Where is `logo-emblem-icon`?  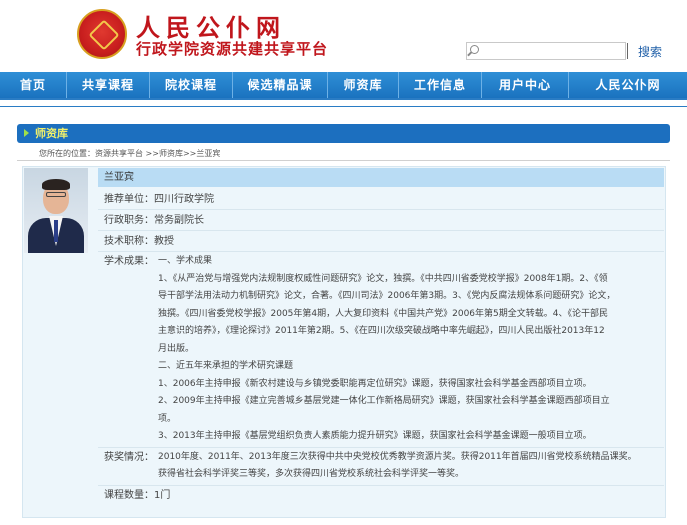
logo-emblem-icon is located at coordinates (102, 34).